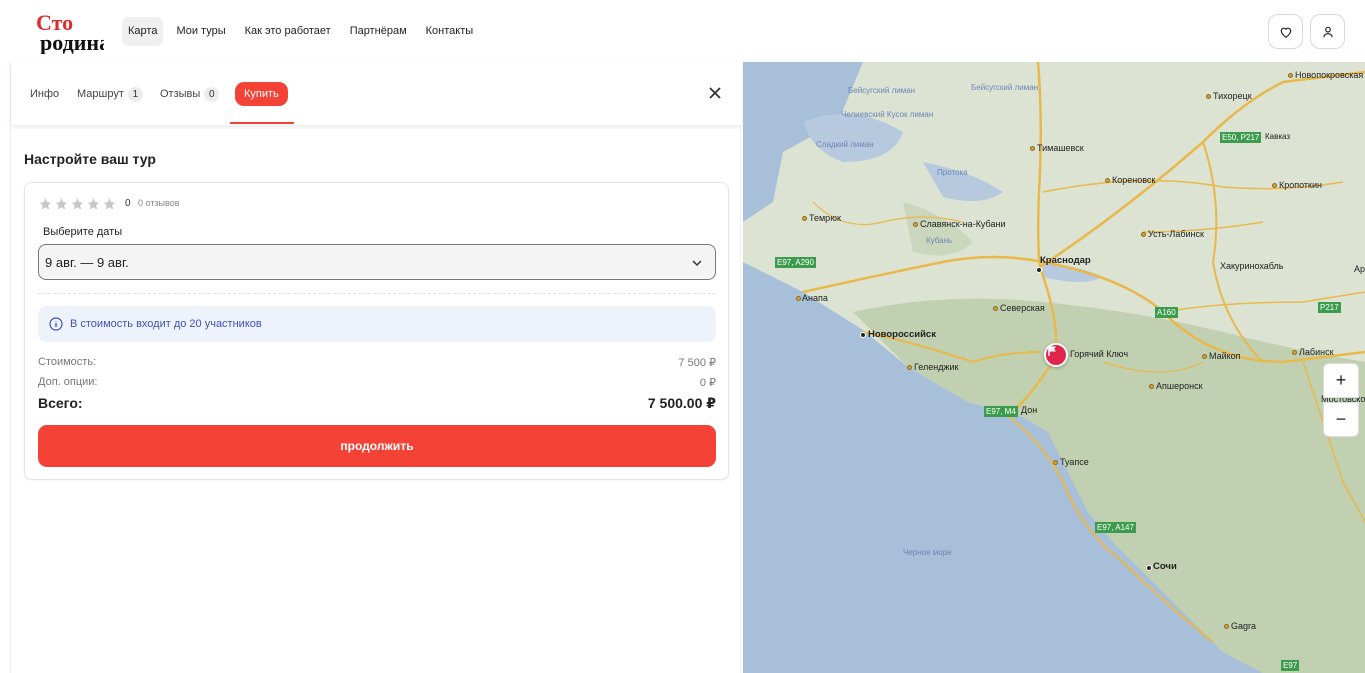 The width and height of the screenshot is (1365, 673). I want to click on map-label-ust-labinsk: Усть-Лабинск, so click(1176, 234).